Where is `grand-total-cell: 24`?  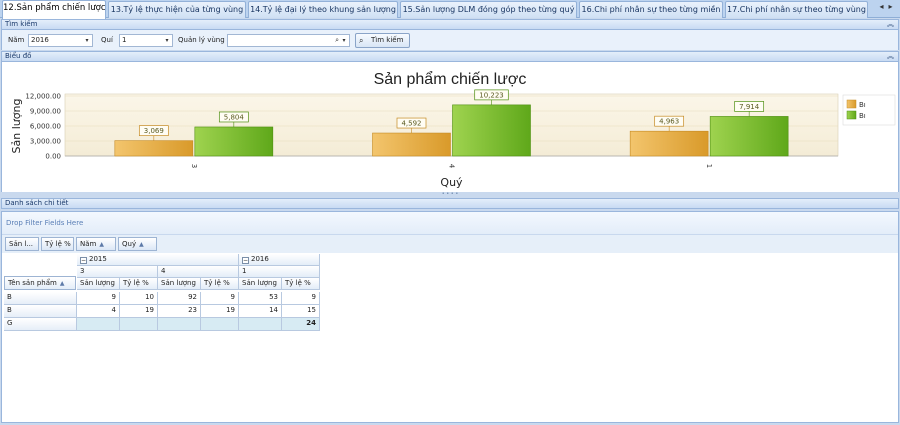 grand-total-cell: 24 is located at coordinates (301, 324).